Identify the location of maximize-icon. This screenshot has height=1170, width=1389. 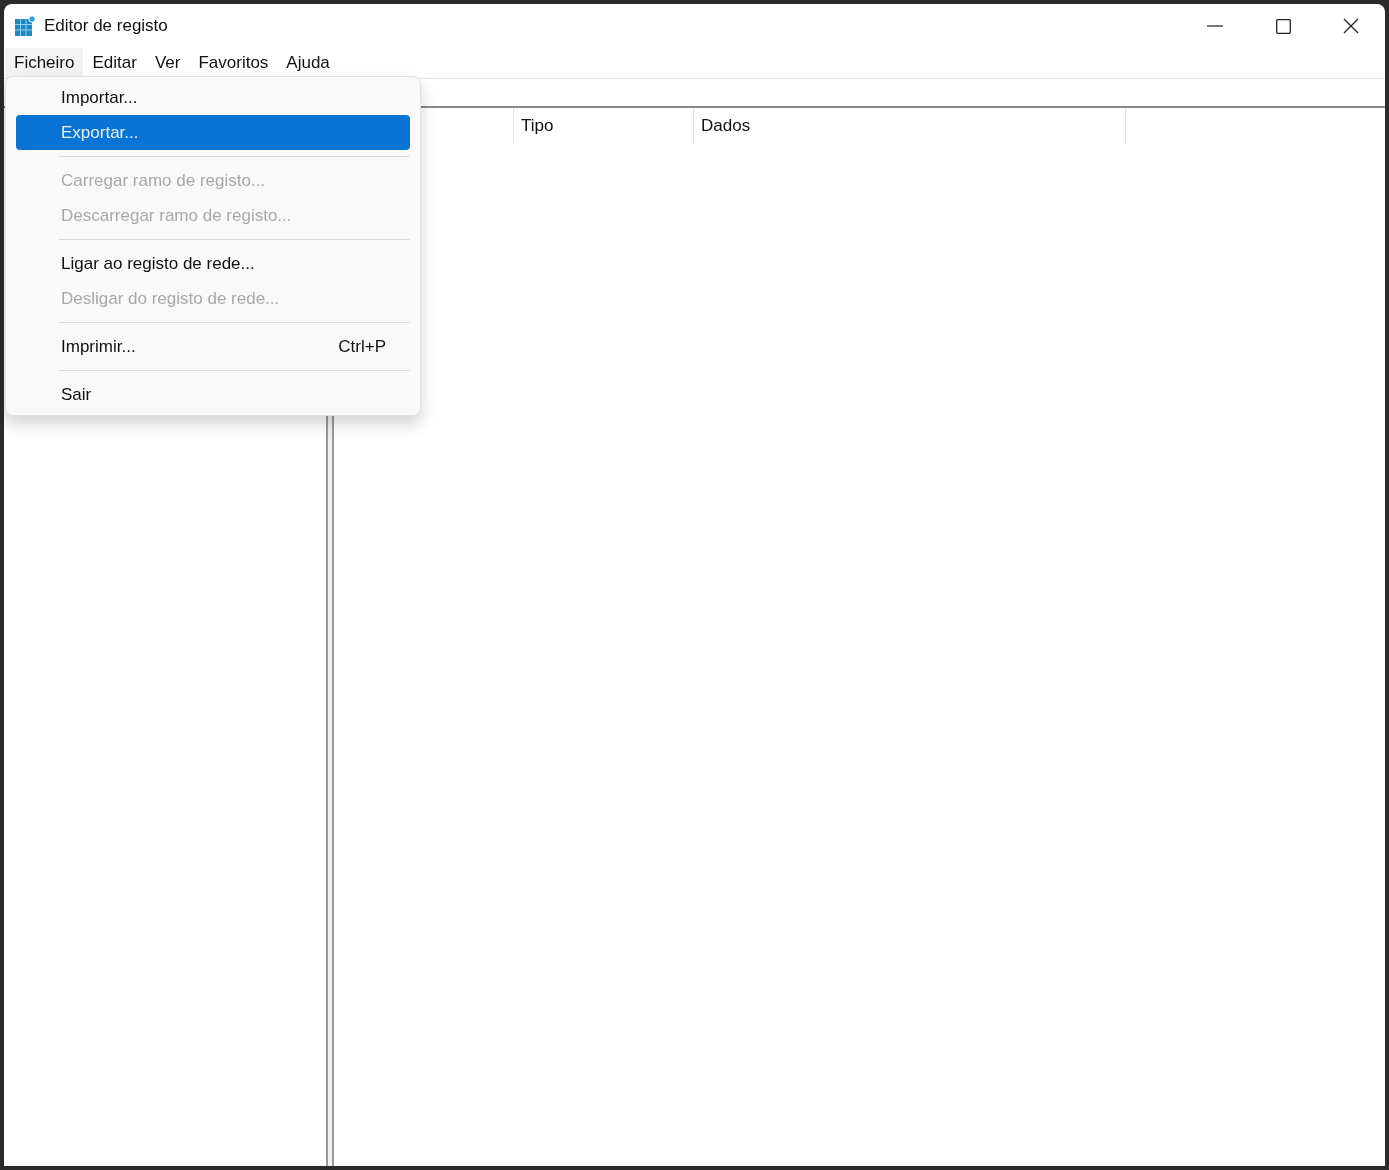
(1283, 26).